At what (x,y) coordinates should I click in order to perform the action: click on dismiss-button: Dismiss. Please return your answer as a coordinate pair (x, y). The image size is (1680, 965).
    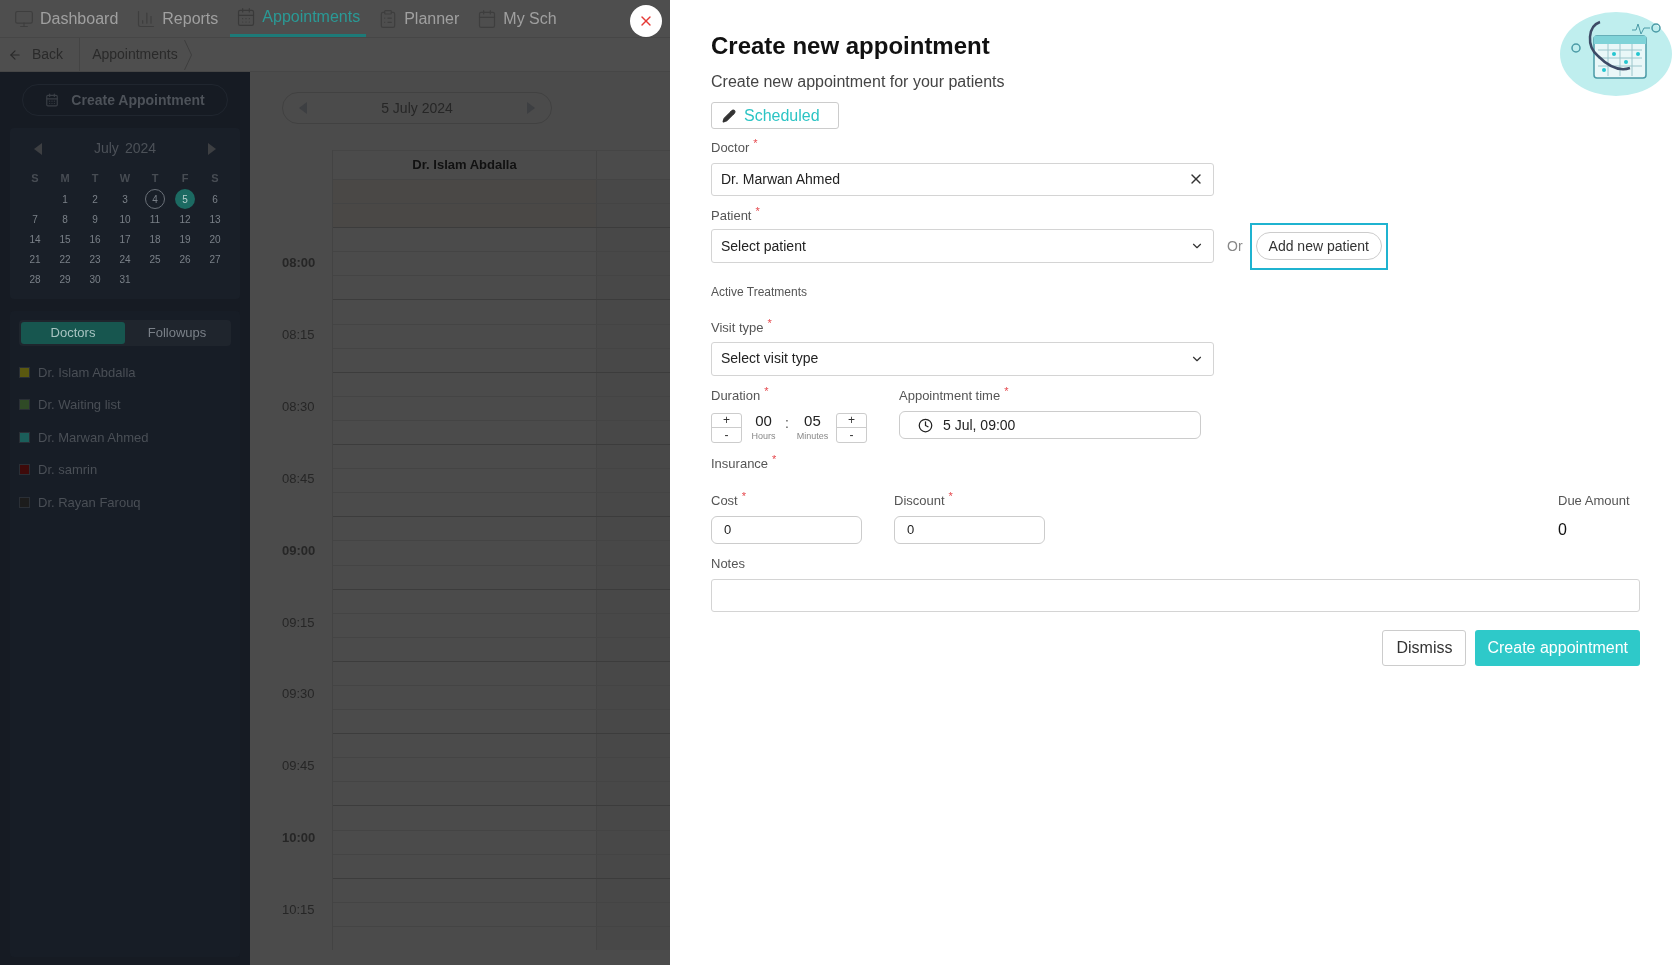
    Looking at the image, I should click on (1424, 648).